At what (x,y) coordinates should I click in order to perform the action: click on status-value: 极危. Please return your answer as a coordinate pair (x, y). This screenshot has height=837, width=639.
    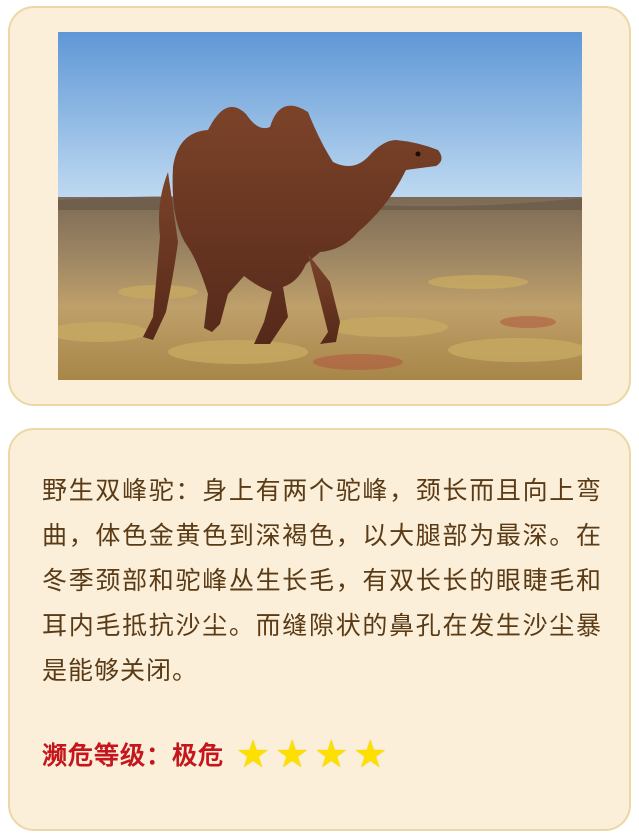
    Looking at the image, I should click on (198, 755).